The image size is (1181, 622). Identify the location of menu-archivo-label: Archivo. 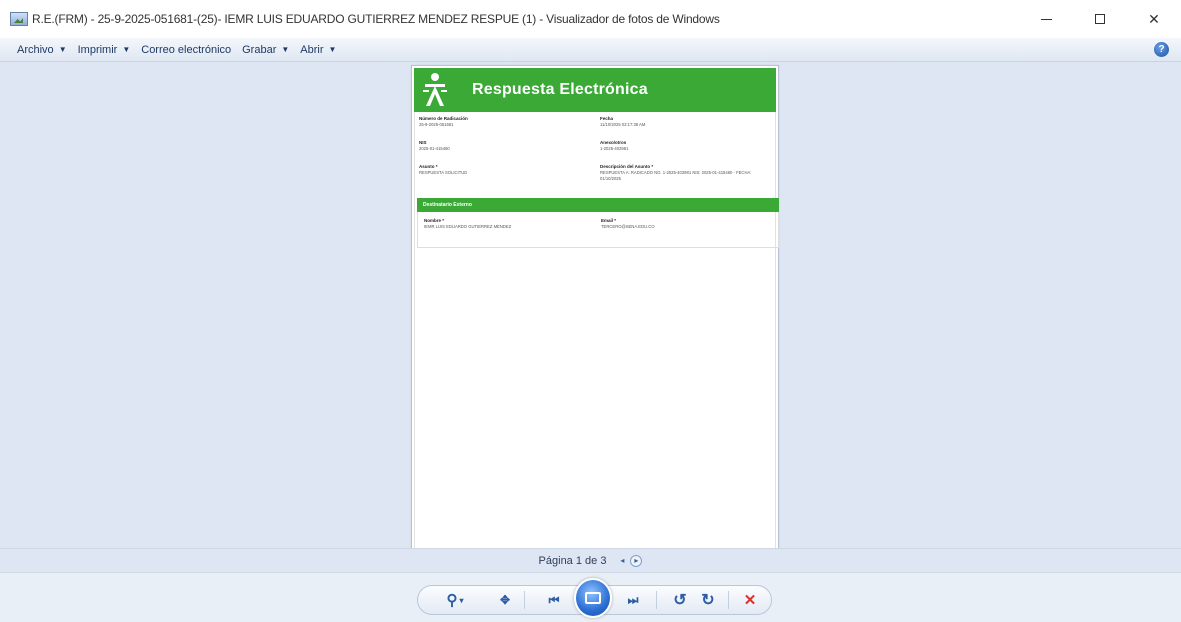
(35, 49).